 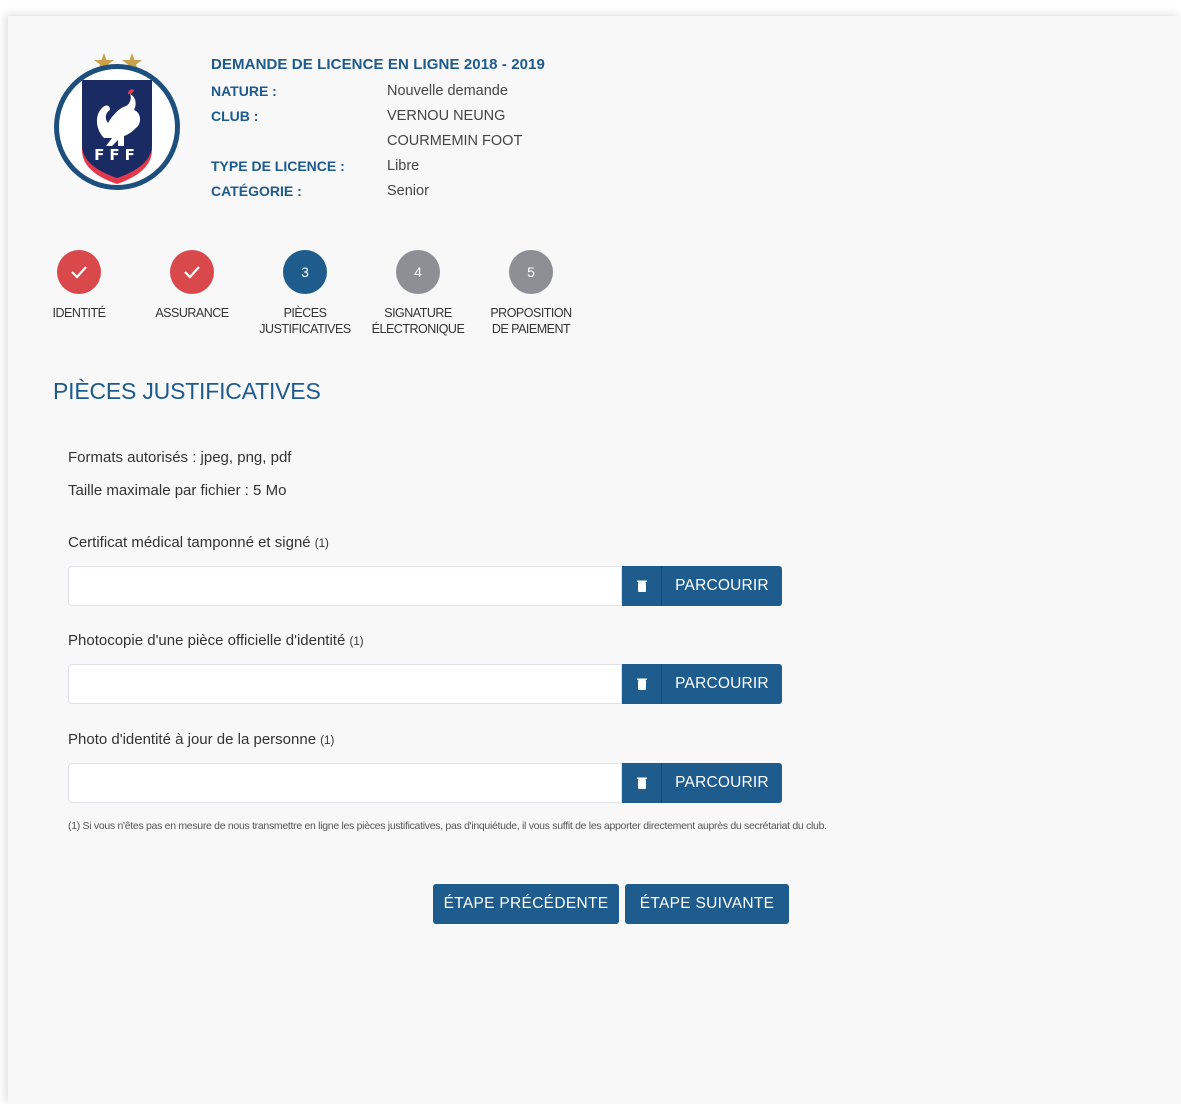 What do you see at coordinates (305, 321) in the screenshot?
I see `step-label: PIÈCES JUSTIFICATIVES` at bounding box center [305, 321].